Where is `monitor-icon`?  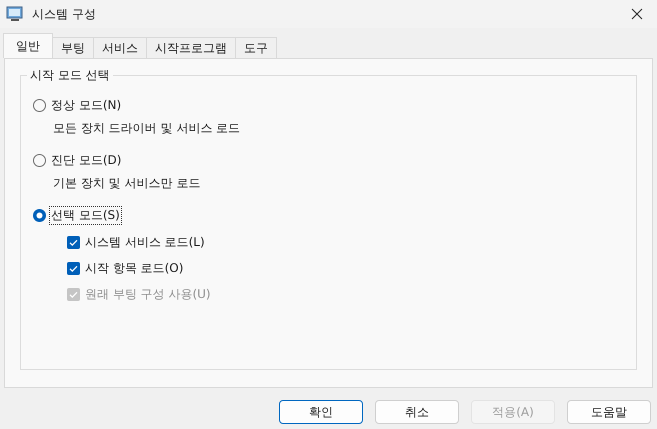 monitor-icon is located at coordinates (15, 14).